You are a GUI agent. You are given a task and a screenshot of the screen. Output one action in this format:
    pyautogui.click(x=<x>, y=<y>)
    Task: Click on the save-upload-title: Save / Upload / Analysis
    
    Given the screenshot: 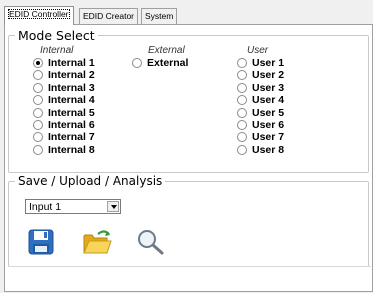 What is the action you would take?
    pyautogui.click(x=90, y=181)
    